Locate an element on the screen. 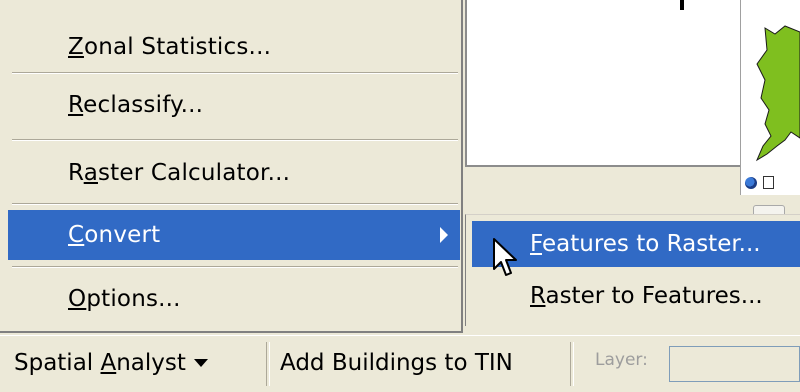  tick-mark is located at coordinates (682, 5).